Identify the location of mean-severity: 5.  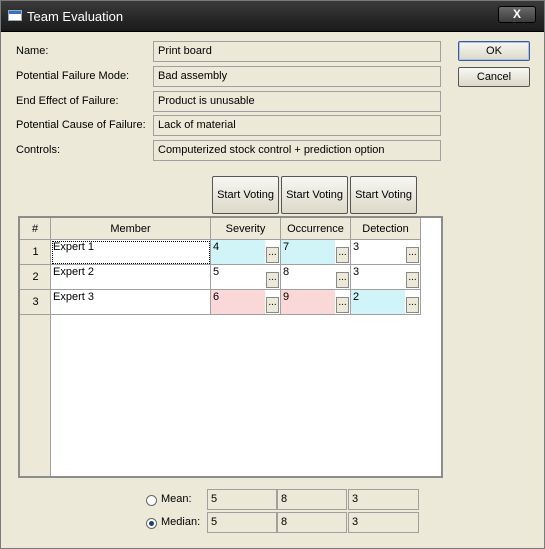
(242, 499).